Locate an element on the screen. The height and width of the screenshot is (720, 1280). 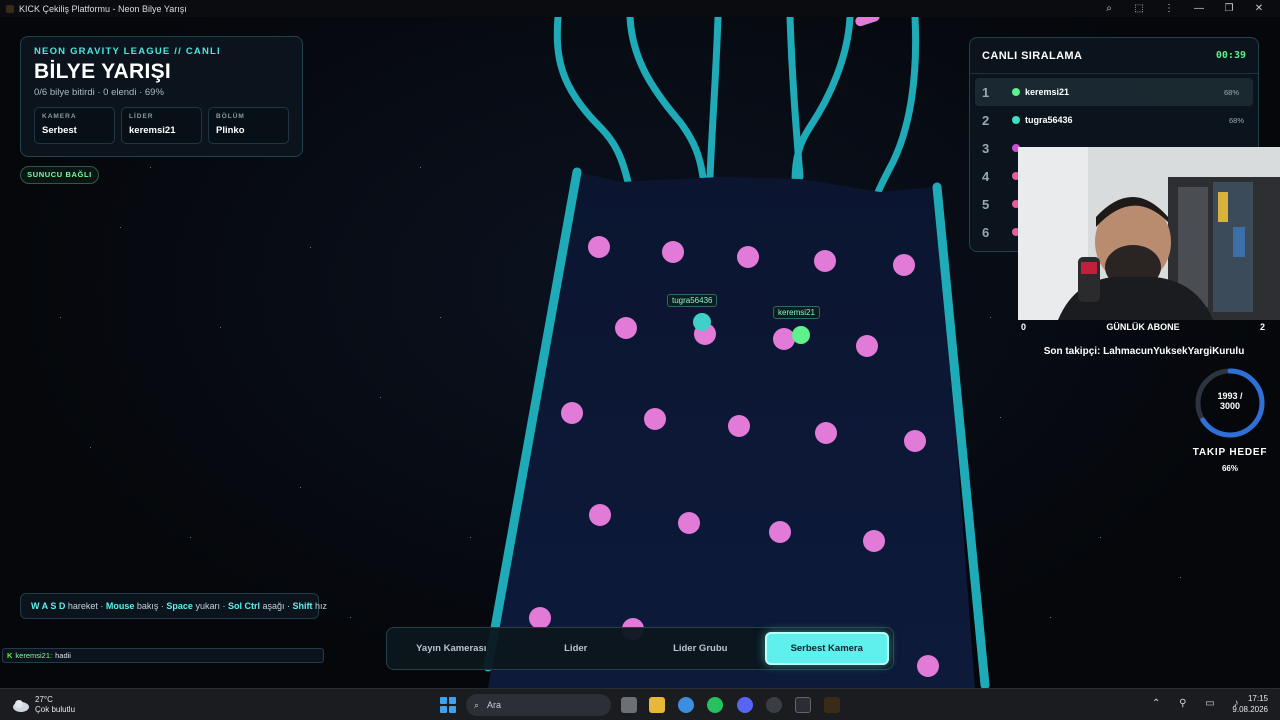
stat-value: keremsi21 is located at coordinates (152, 130).